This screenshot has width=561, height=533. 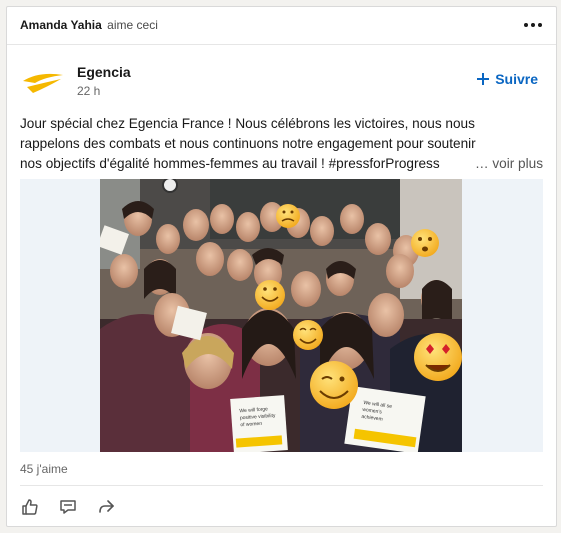 What do you see at coordinates (281, 485) in the screenshot?
I see `divider` at bounding box center [281, 485].